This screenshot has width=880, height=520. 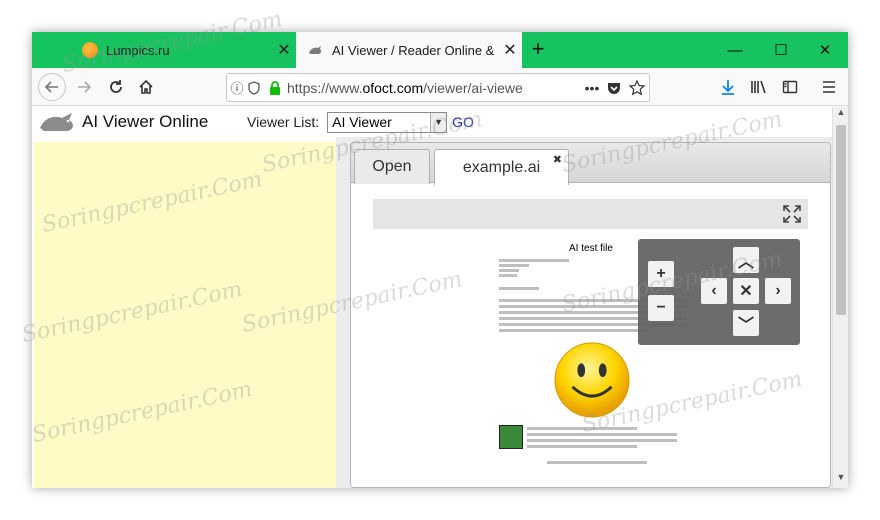 I want to click on reload-button, so click(x=116, y=87).